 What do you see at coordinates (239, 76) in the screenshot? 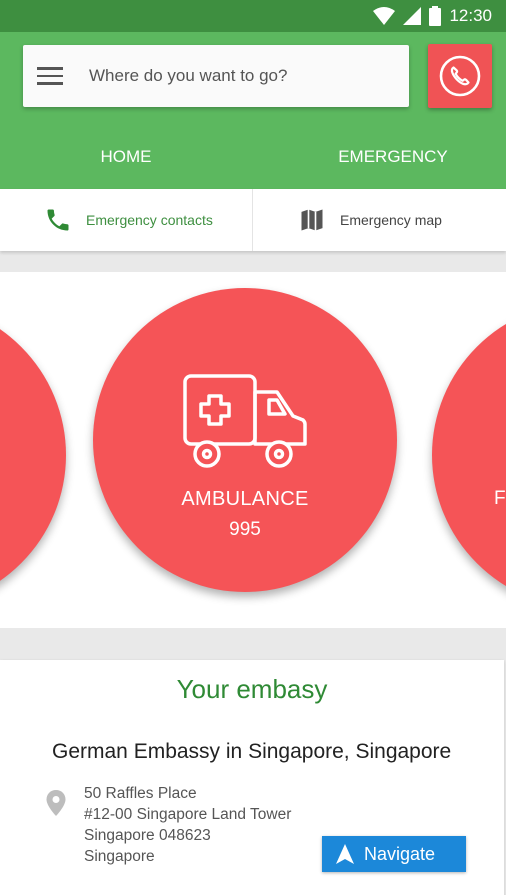
I see `search-input` at bounding box center [239, 76].